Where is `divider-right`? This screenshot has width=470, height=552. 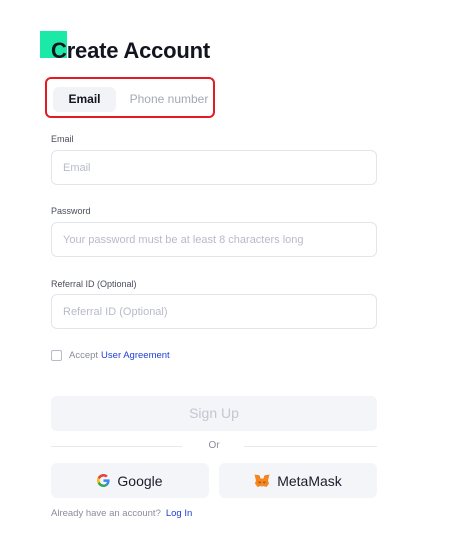
divider-right is located at coordinates (310, 446).